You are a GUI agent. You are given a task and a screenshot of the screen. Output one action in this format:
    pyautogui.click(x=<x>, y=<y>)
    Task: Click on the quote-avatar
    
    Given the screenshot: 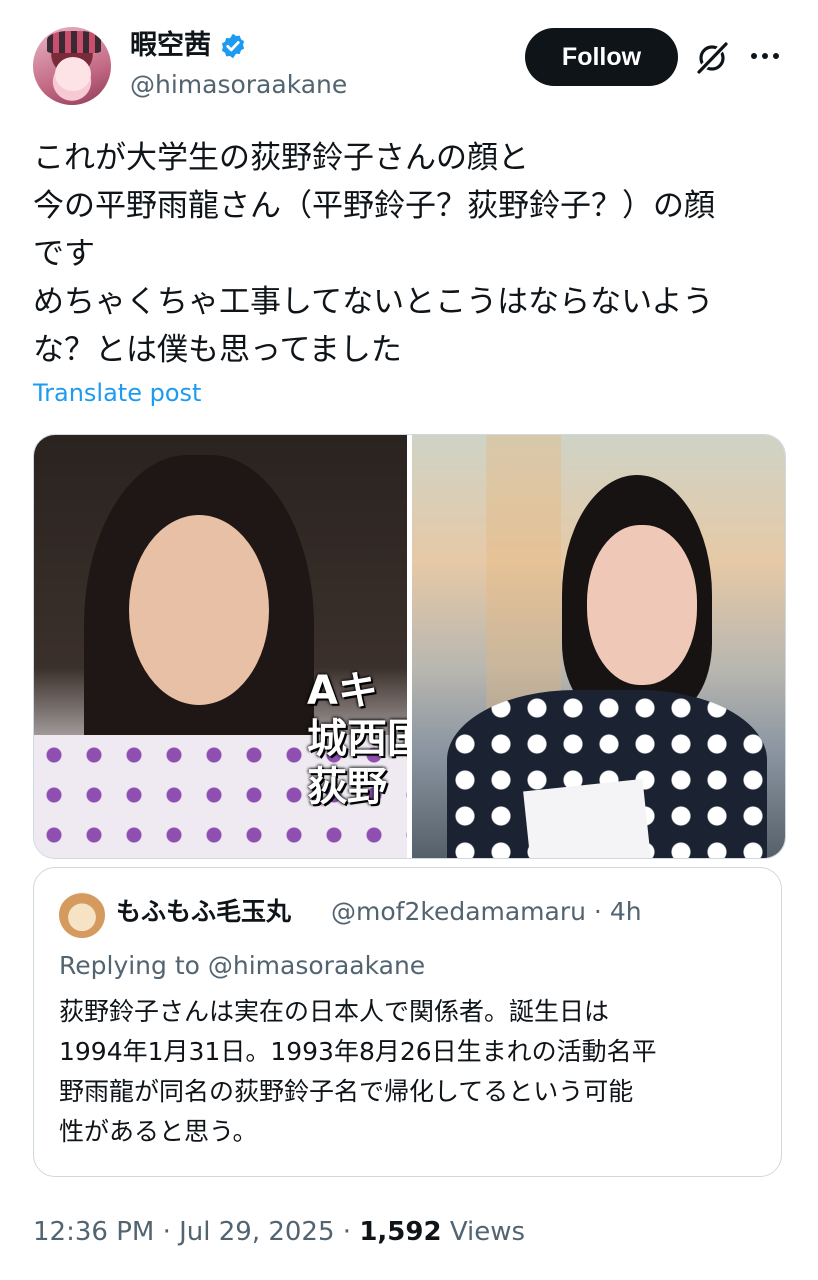 What is the action you would take?
    pyautogui.click(x=82, y=915)
    